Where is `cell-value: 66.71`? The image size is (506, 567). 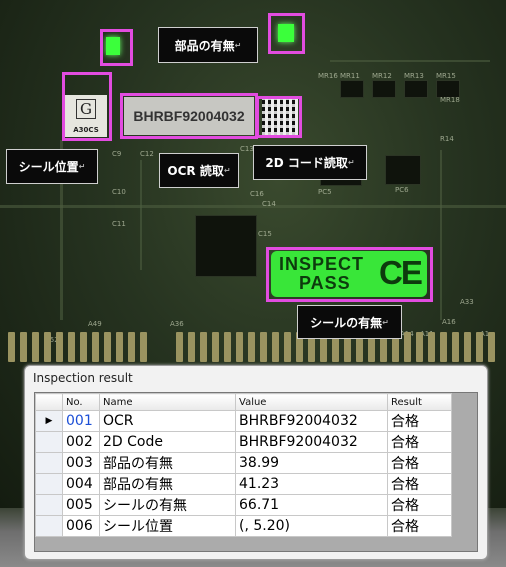
cell-value: 66.71 is located at coordinates (311, 505).